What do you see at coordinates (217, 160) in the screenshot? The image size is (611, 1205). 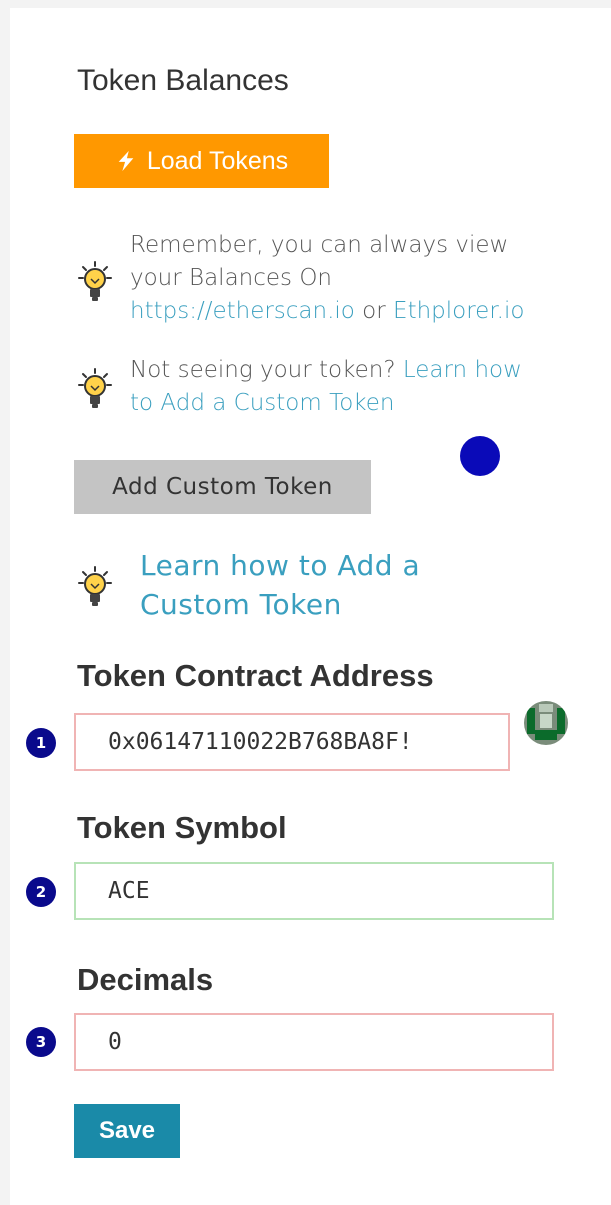 I see `load-tokens-label: Load Tokens` at bounding box center [217, 160].